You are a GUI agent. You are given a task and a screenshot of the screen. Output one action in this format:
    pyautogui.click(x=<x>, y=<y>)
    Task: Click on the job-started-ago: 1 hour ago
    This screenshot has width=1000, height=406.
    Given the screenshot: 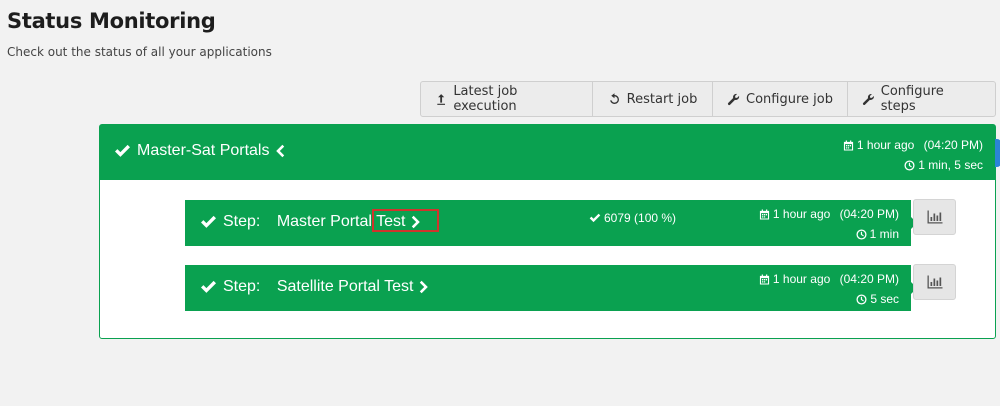 What is the action you would take?
    pyautogui.click(x=885, y=145)
    